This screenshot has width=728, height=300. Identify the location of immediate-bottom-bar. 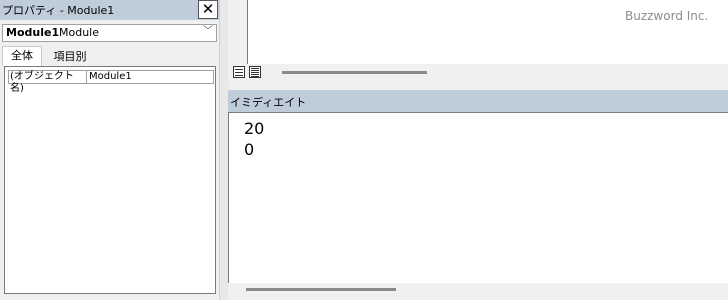
(478, 291).